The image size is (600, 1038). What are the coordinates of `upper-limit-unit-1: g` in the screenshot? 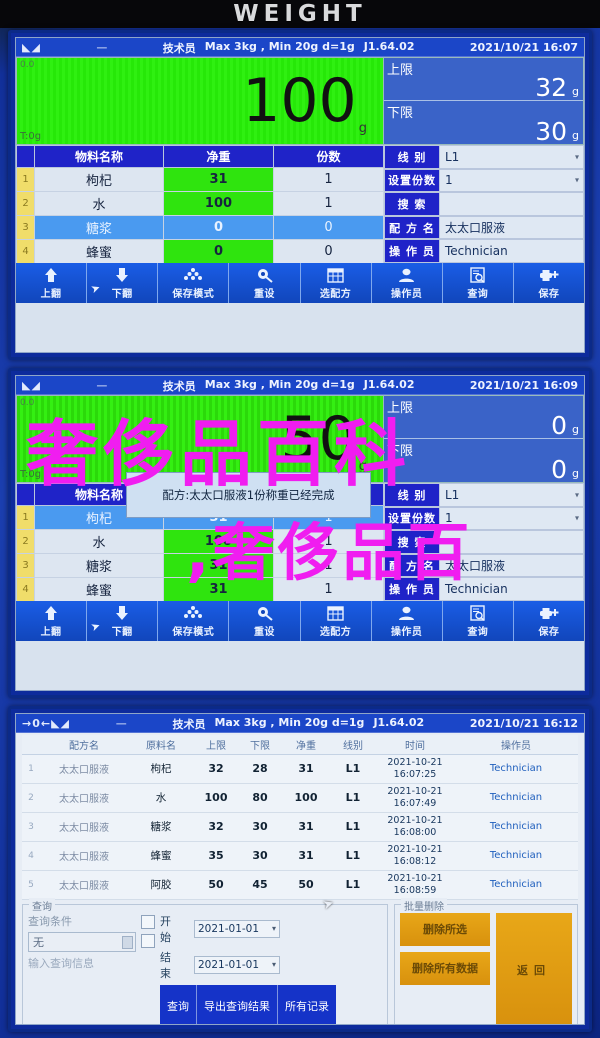 It's located at (575, 91).